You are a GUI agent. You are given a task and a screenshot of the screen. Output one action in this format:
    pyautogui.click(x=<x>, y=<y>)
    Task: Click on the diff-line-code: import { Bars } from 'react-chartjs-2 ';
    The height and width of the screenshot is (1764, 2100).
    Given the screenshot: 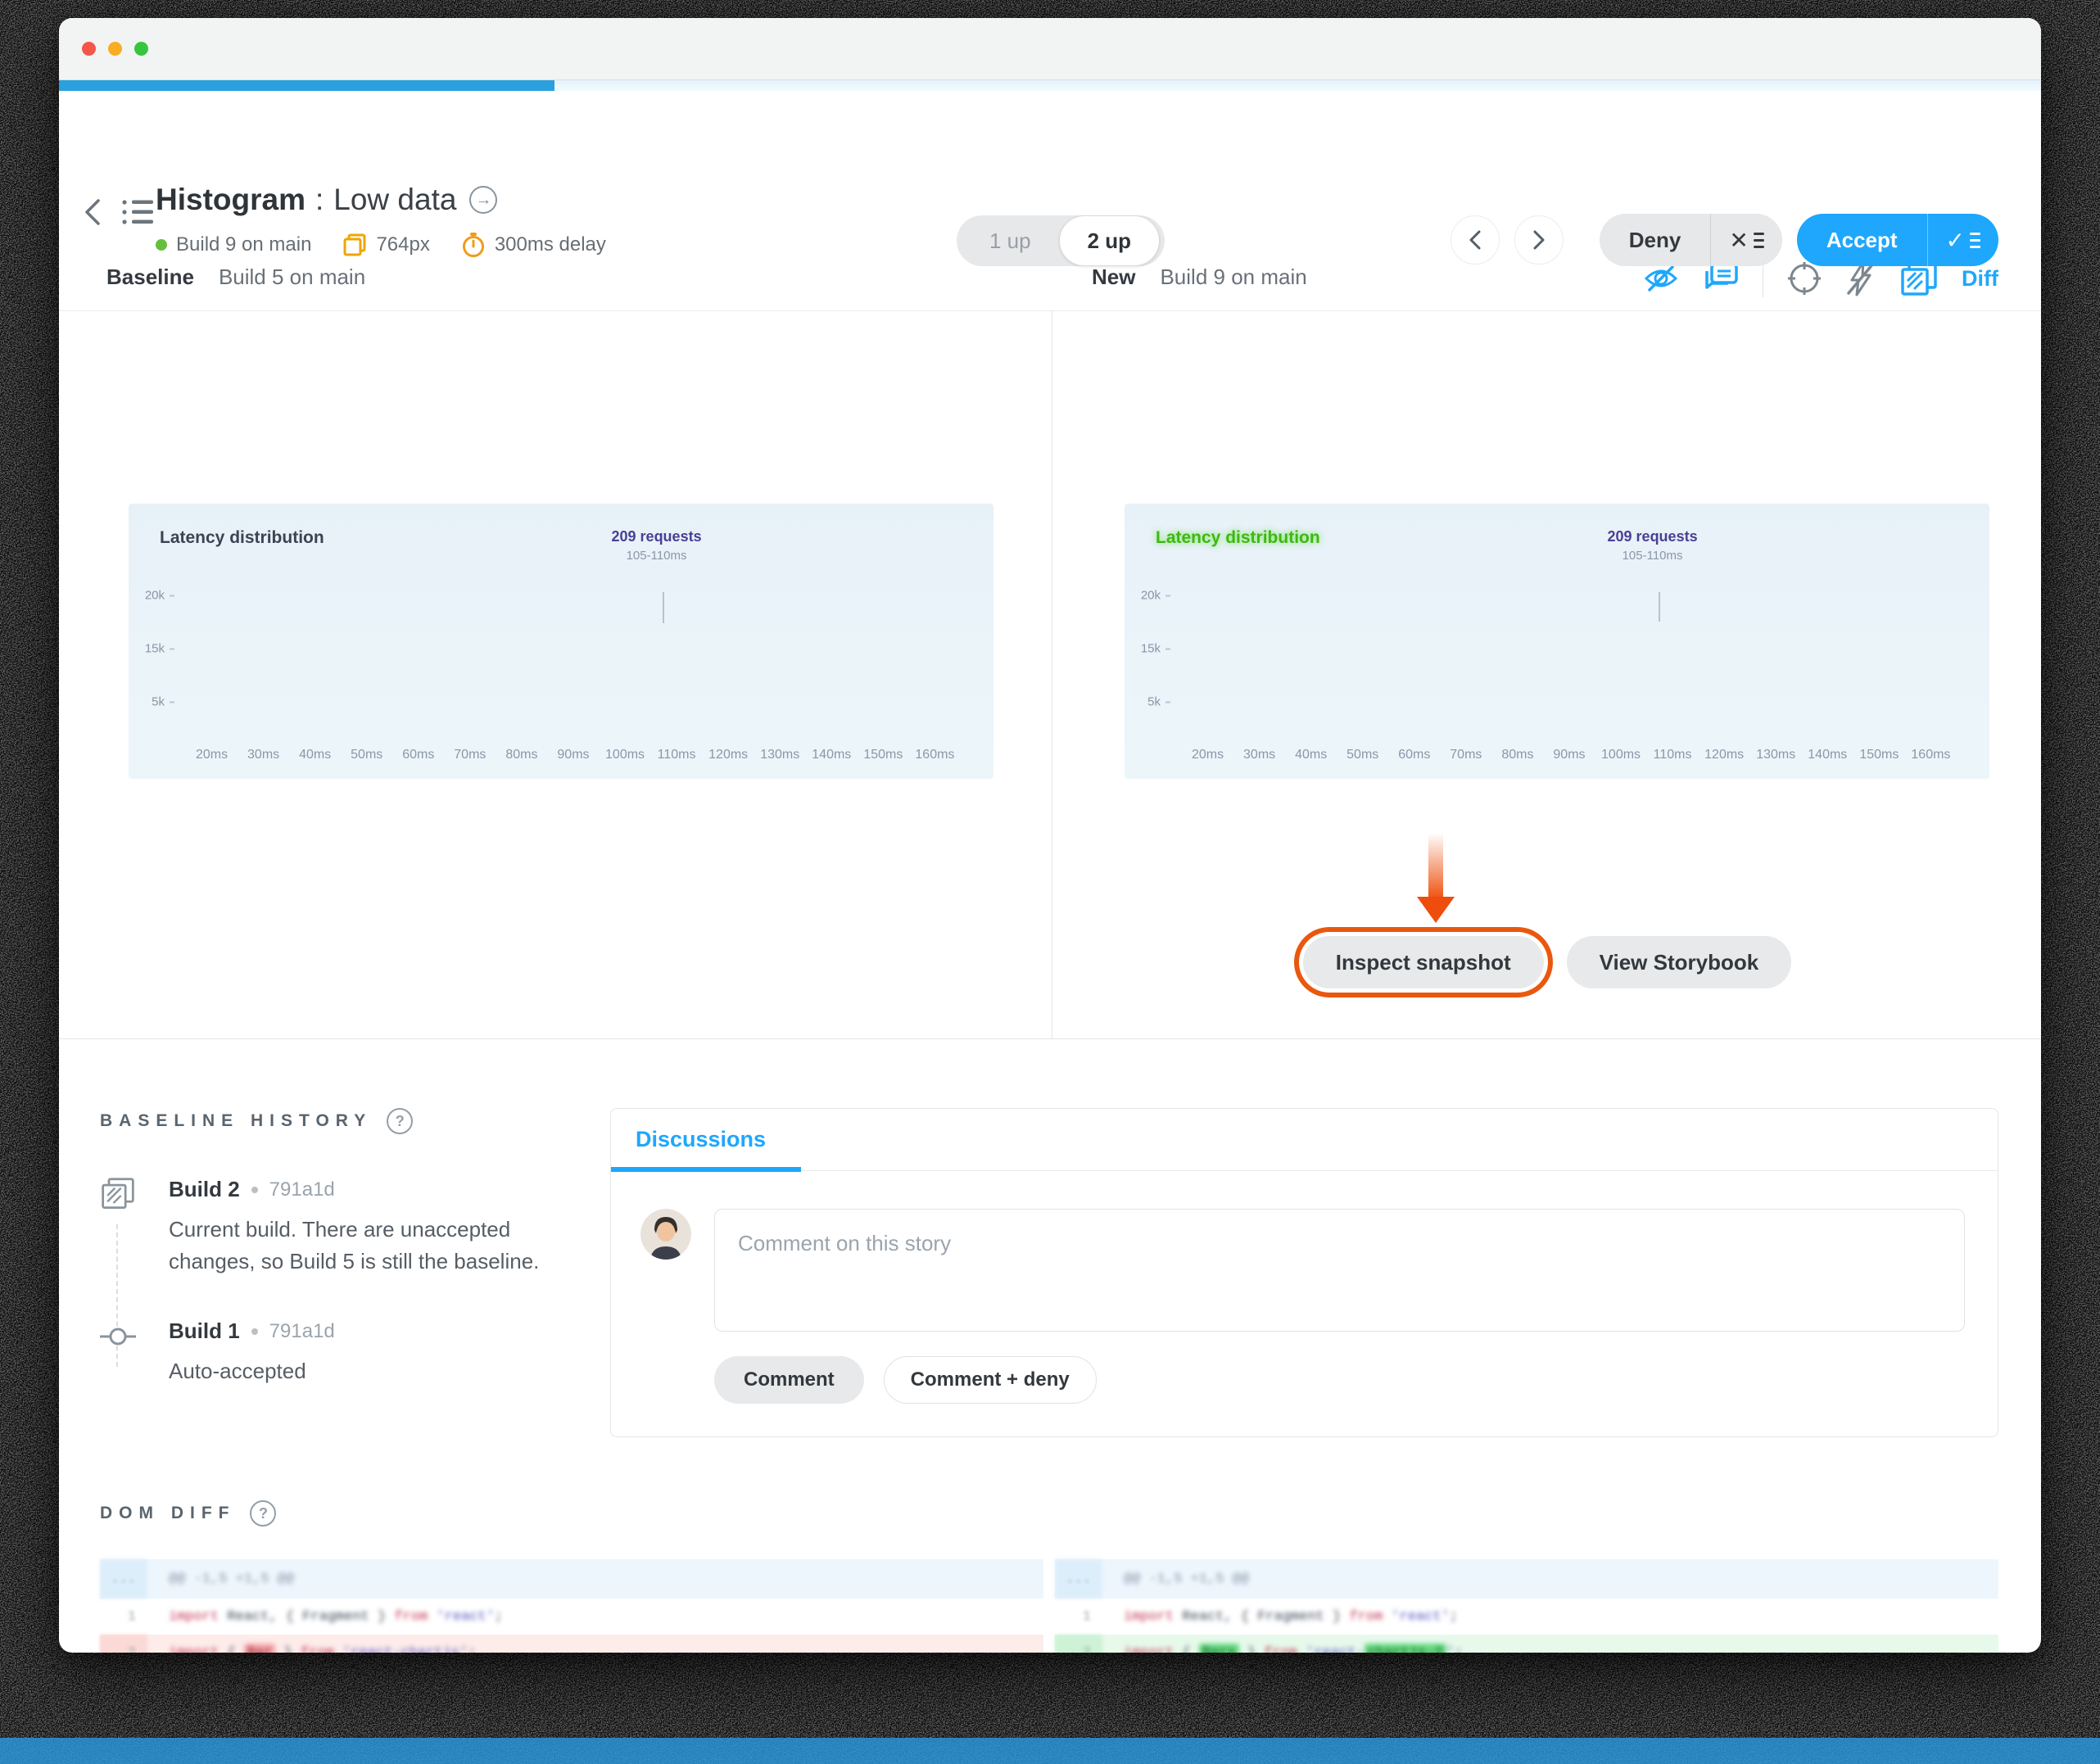 What is the action you would take?
    pyautogui.click(x=1550, y=1644)
    